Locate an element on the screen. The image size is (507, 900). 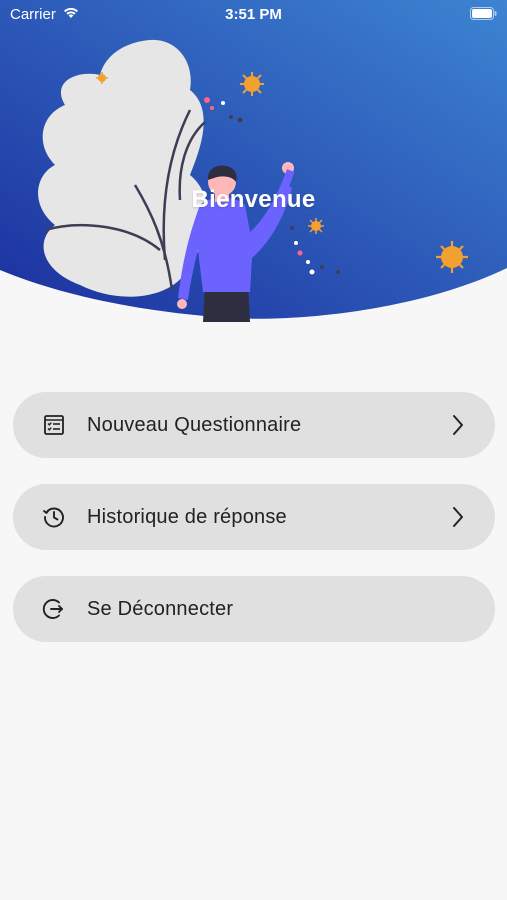
questionnaire-icon is located at coordinates (54, 425).